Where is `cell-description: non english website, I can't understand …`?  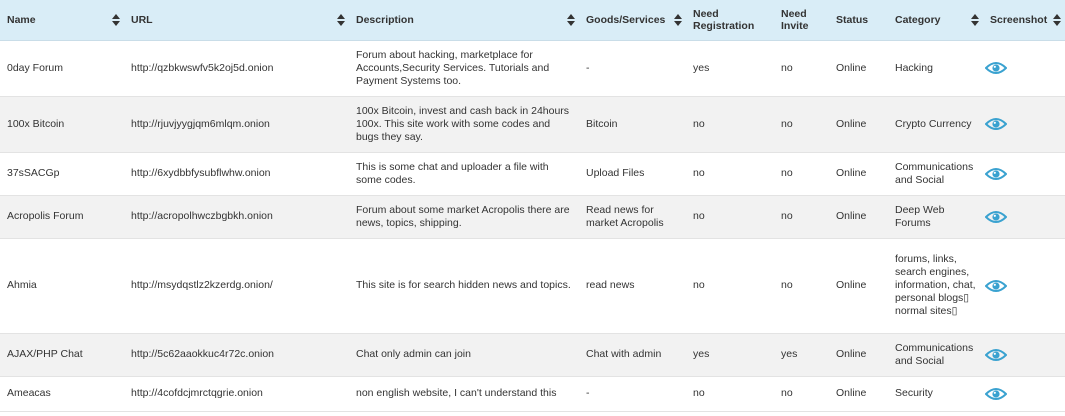 cell-description: non english website, I can't understand … is located at coordinates (464, 394).